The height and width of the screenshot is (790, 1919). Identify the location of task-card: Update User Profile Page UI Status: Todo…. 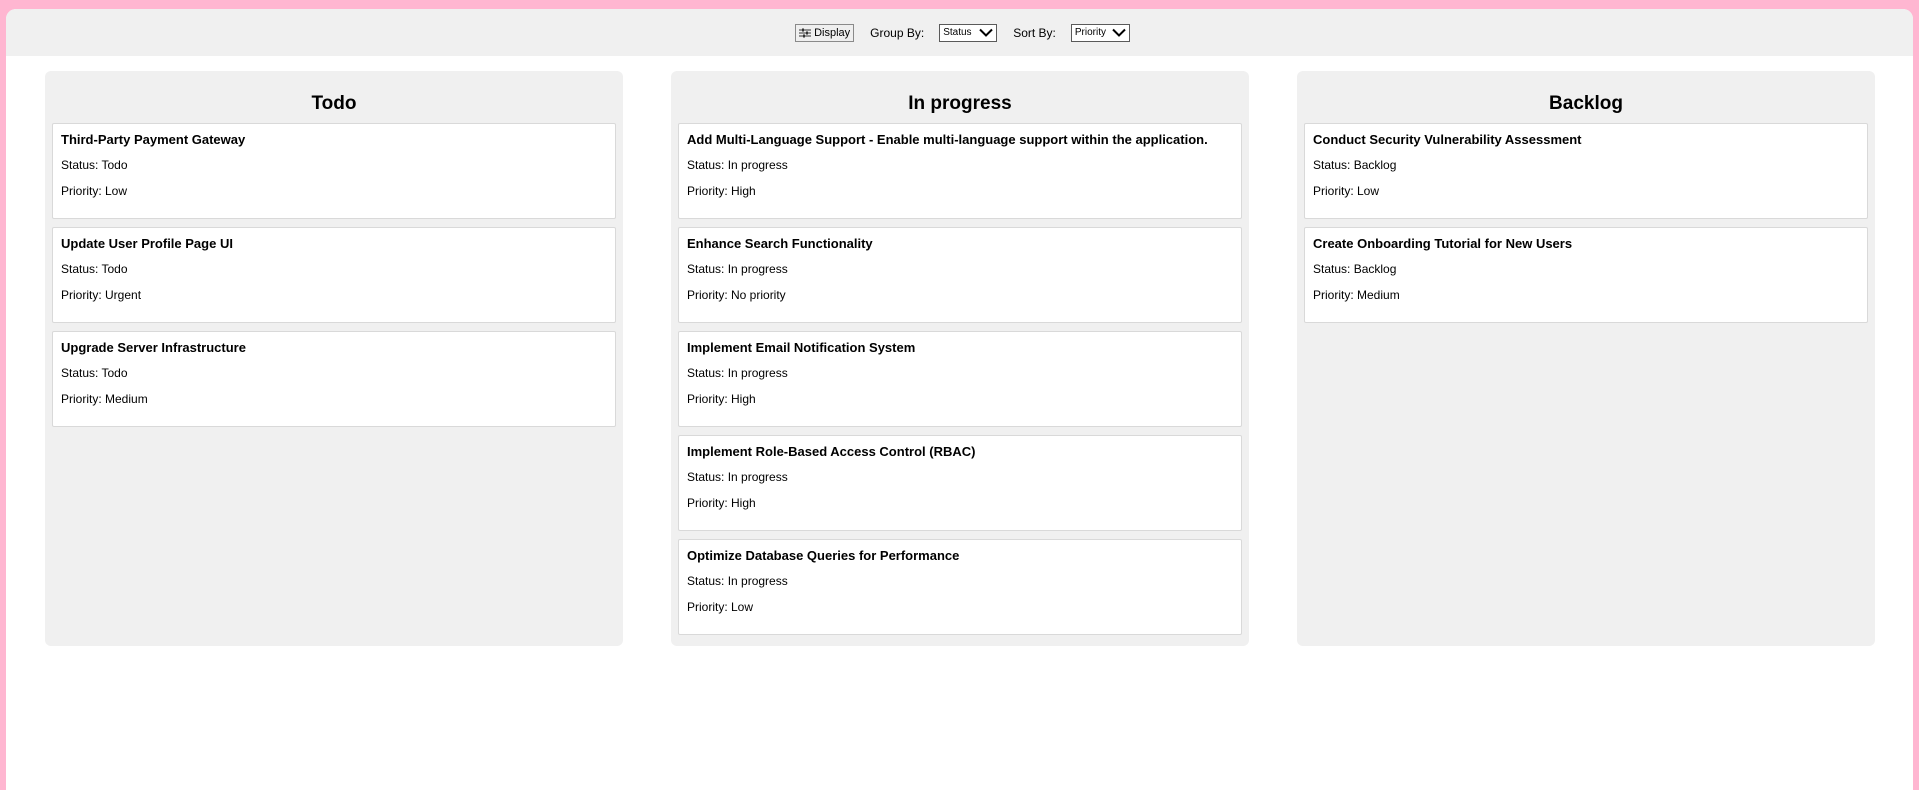
(334, 275).